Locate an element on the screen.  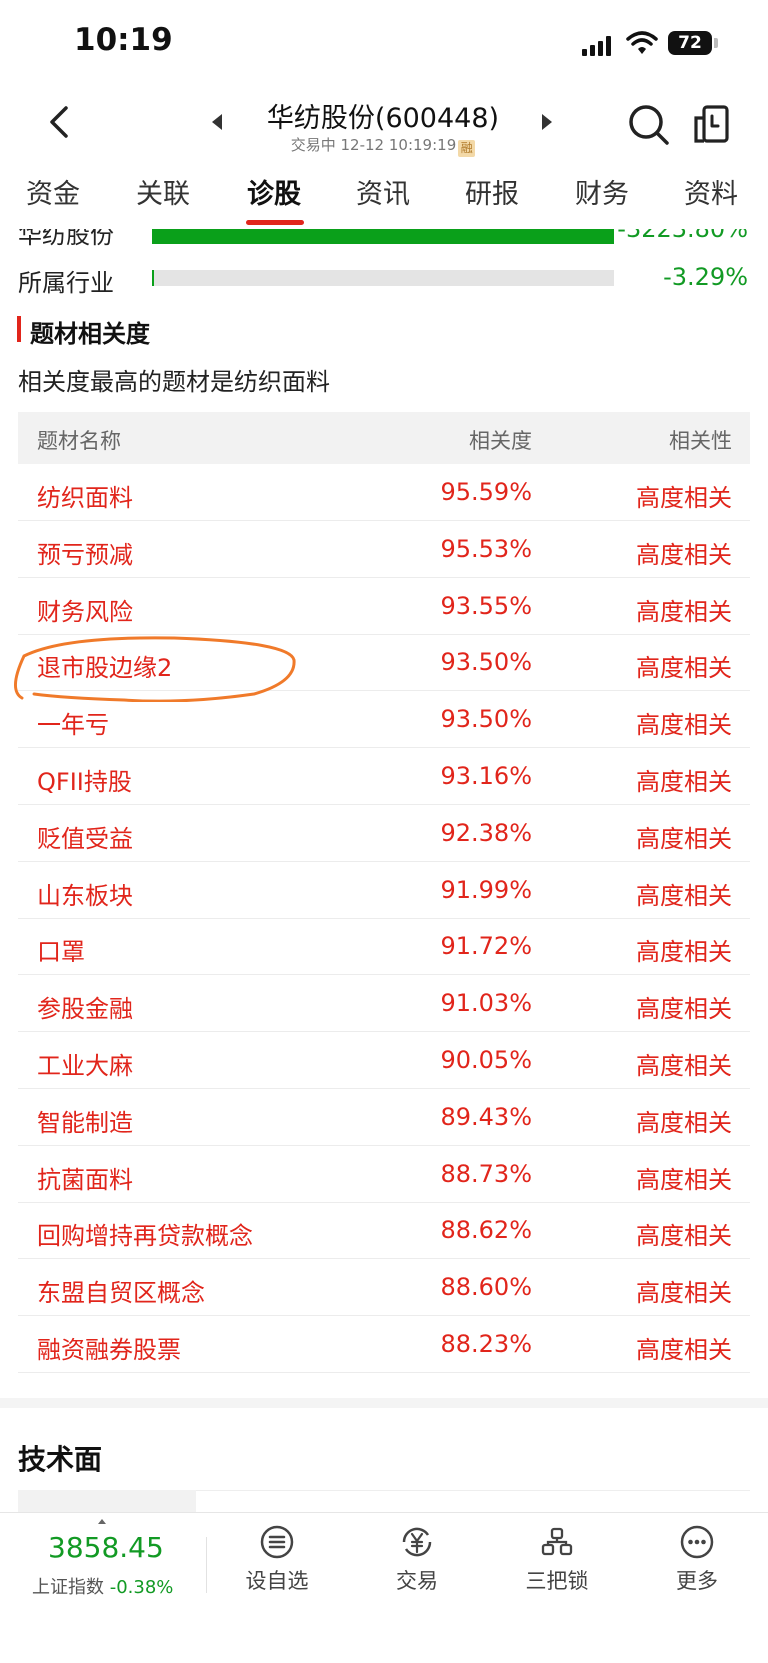
index-name: 上证指数 is located at coordinates (68, 1587).